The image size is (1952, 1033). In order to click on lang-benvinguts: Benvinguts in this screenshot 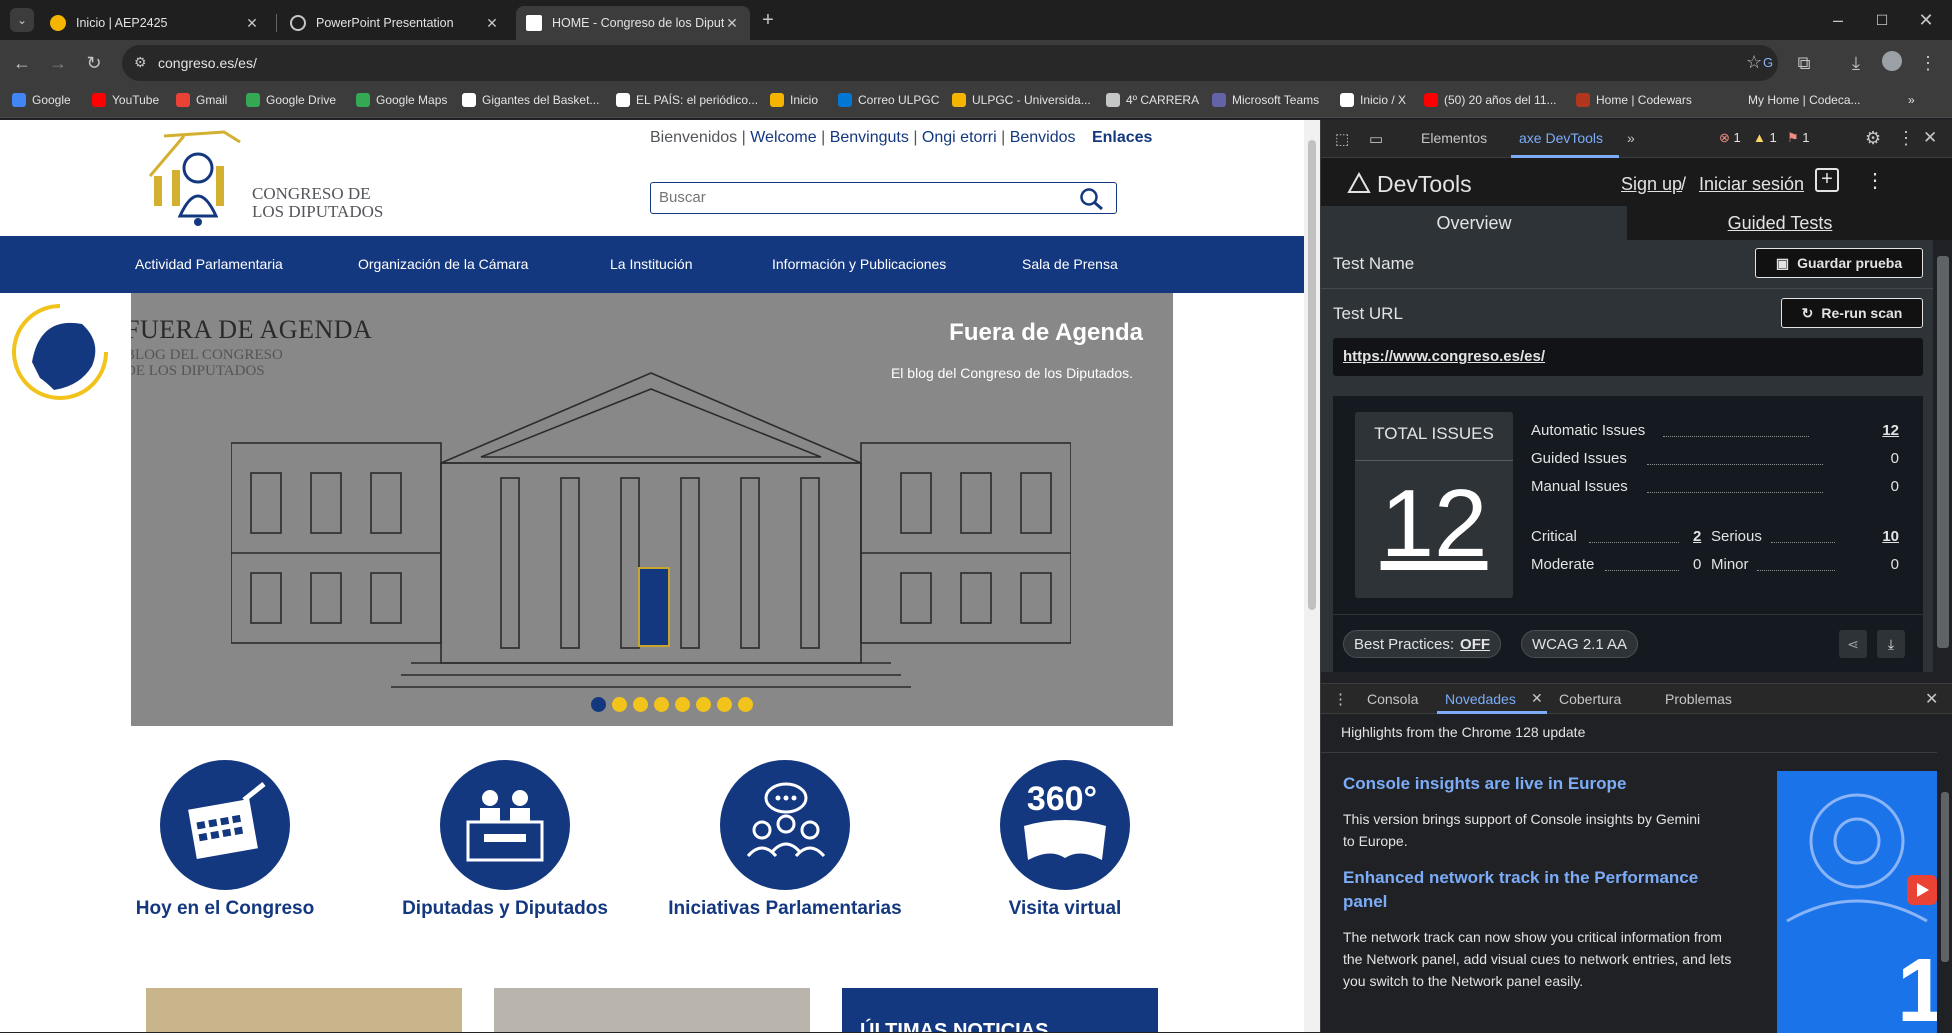, I will do `click(869, 137)`.